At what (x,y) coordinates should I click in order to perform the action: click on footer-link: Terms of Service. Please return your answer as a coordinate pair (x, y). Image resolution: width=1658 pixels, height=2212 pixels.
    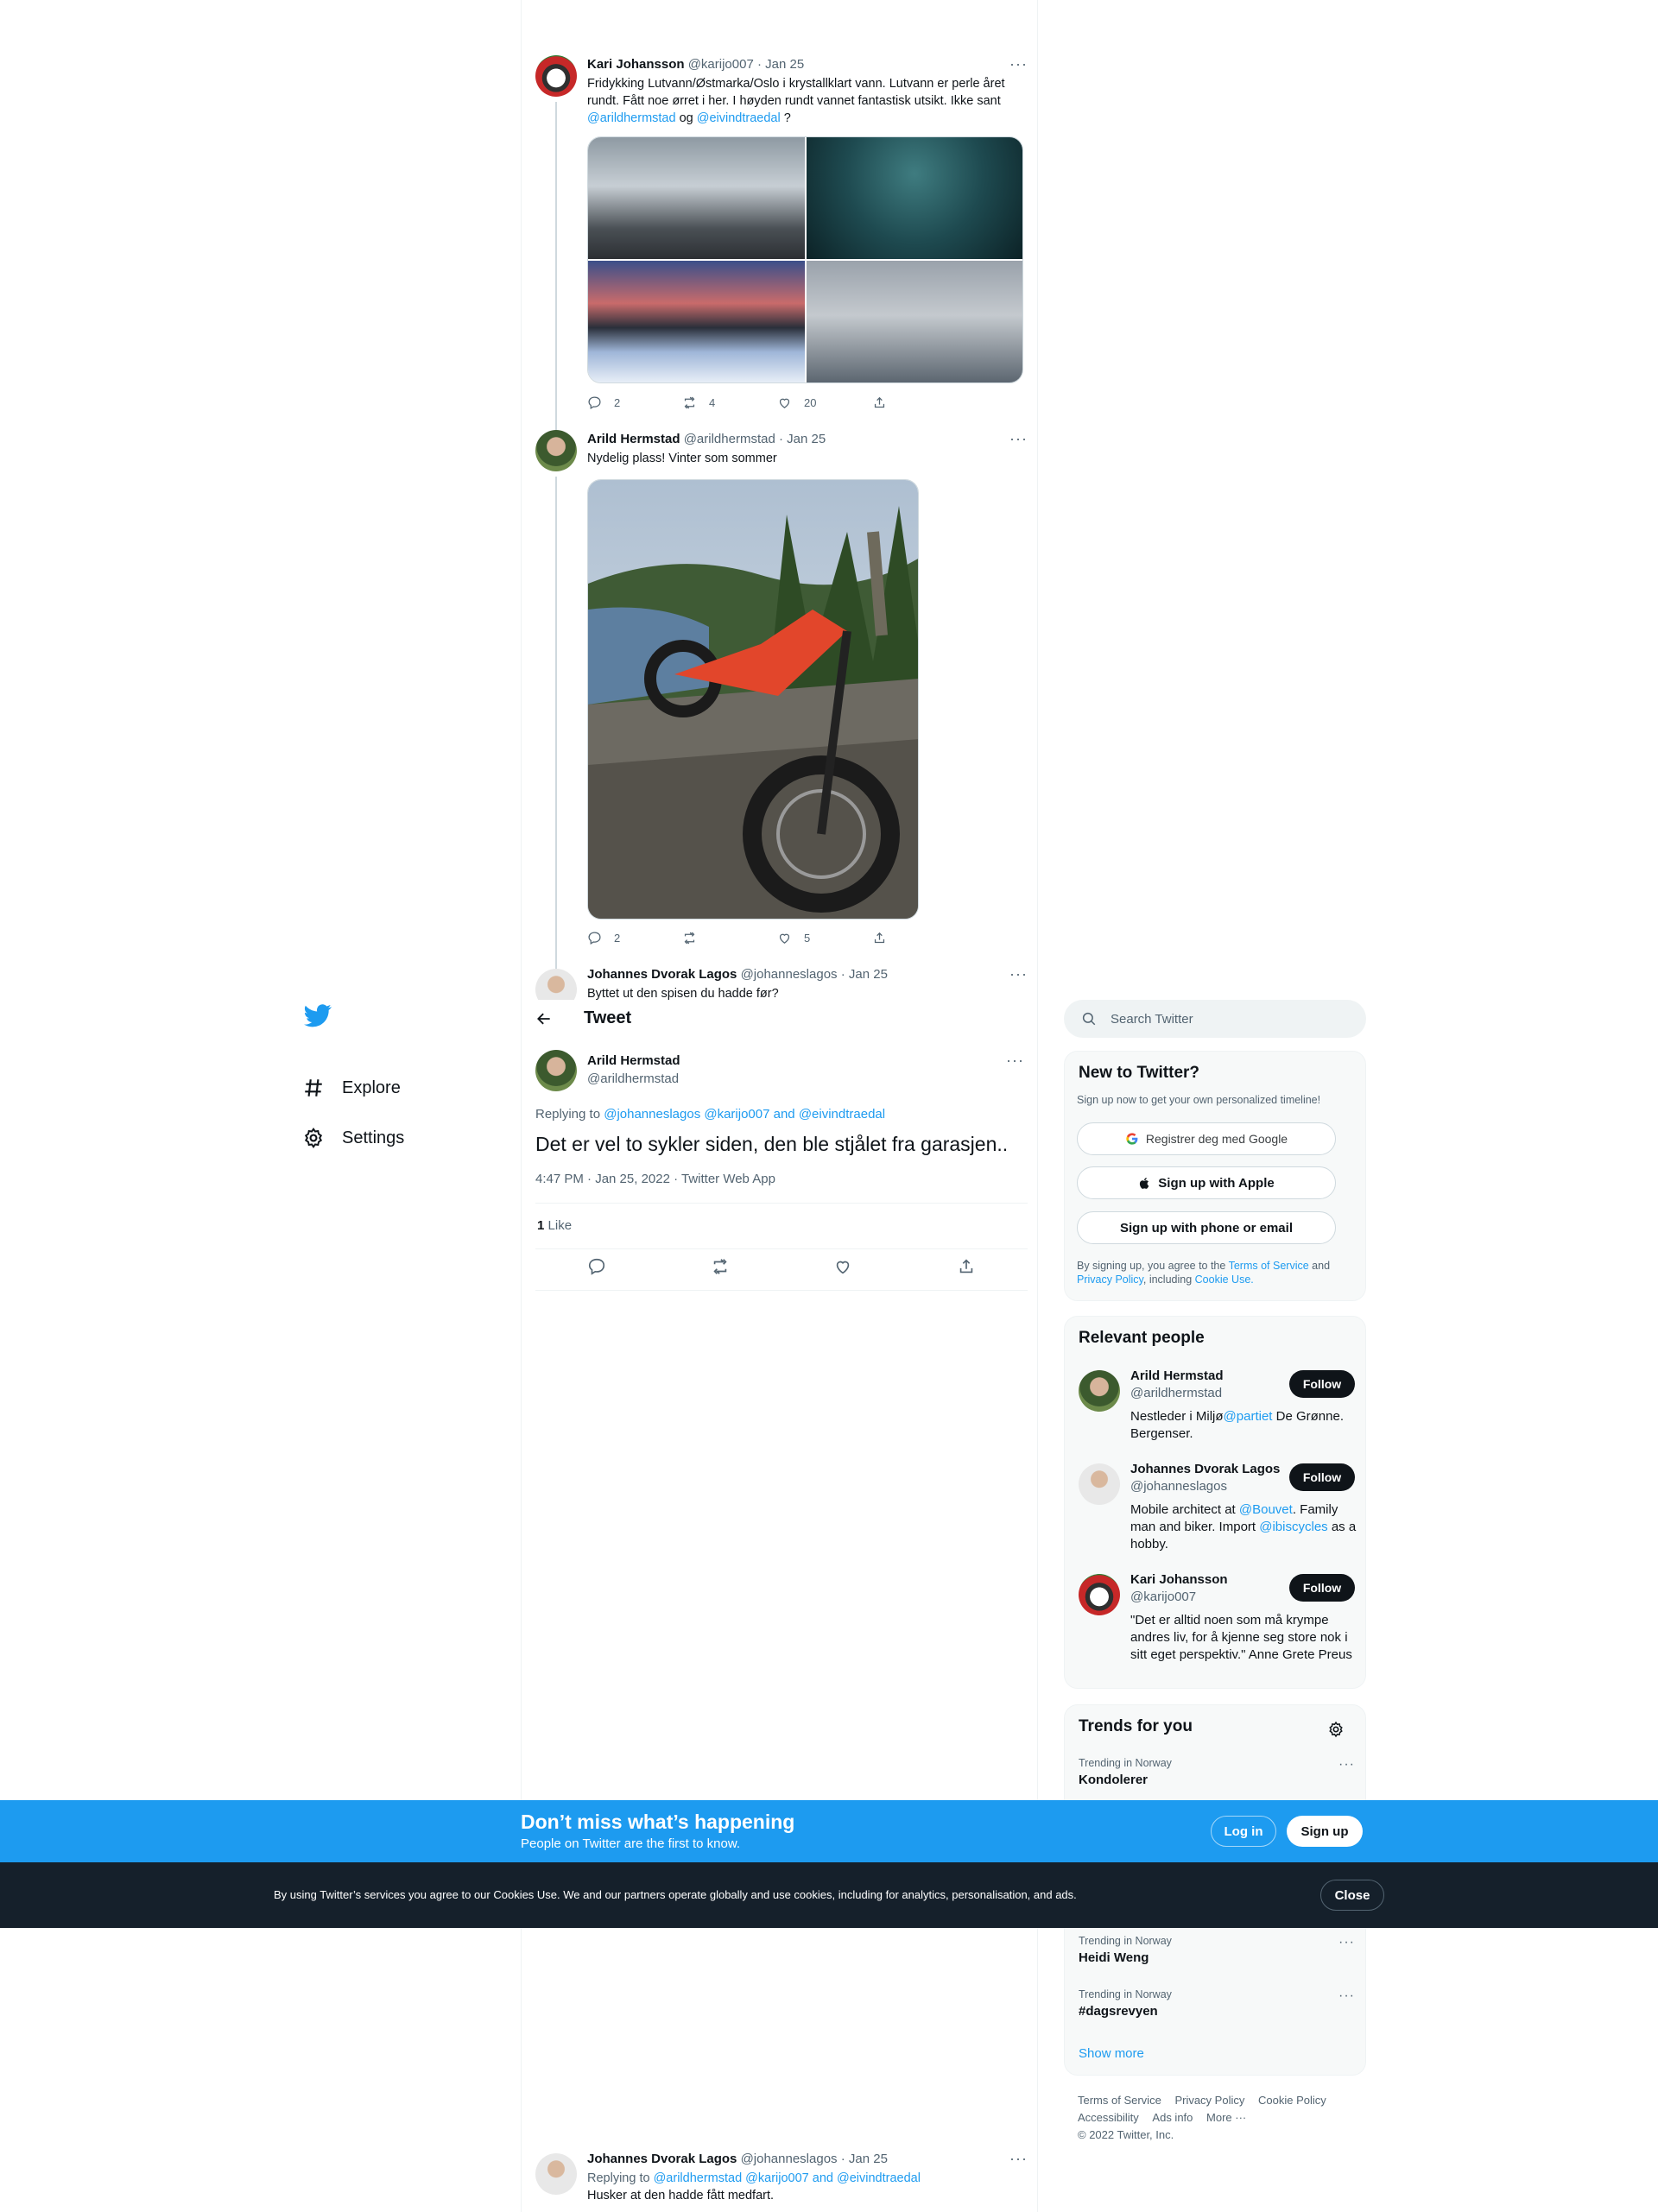
    Looking at the image, I should click on (1119, 2100).